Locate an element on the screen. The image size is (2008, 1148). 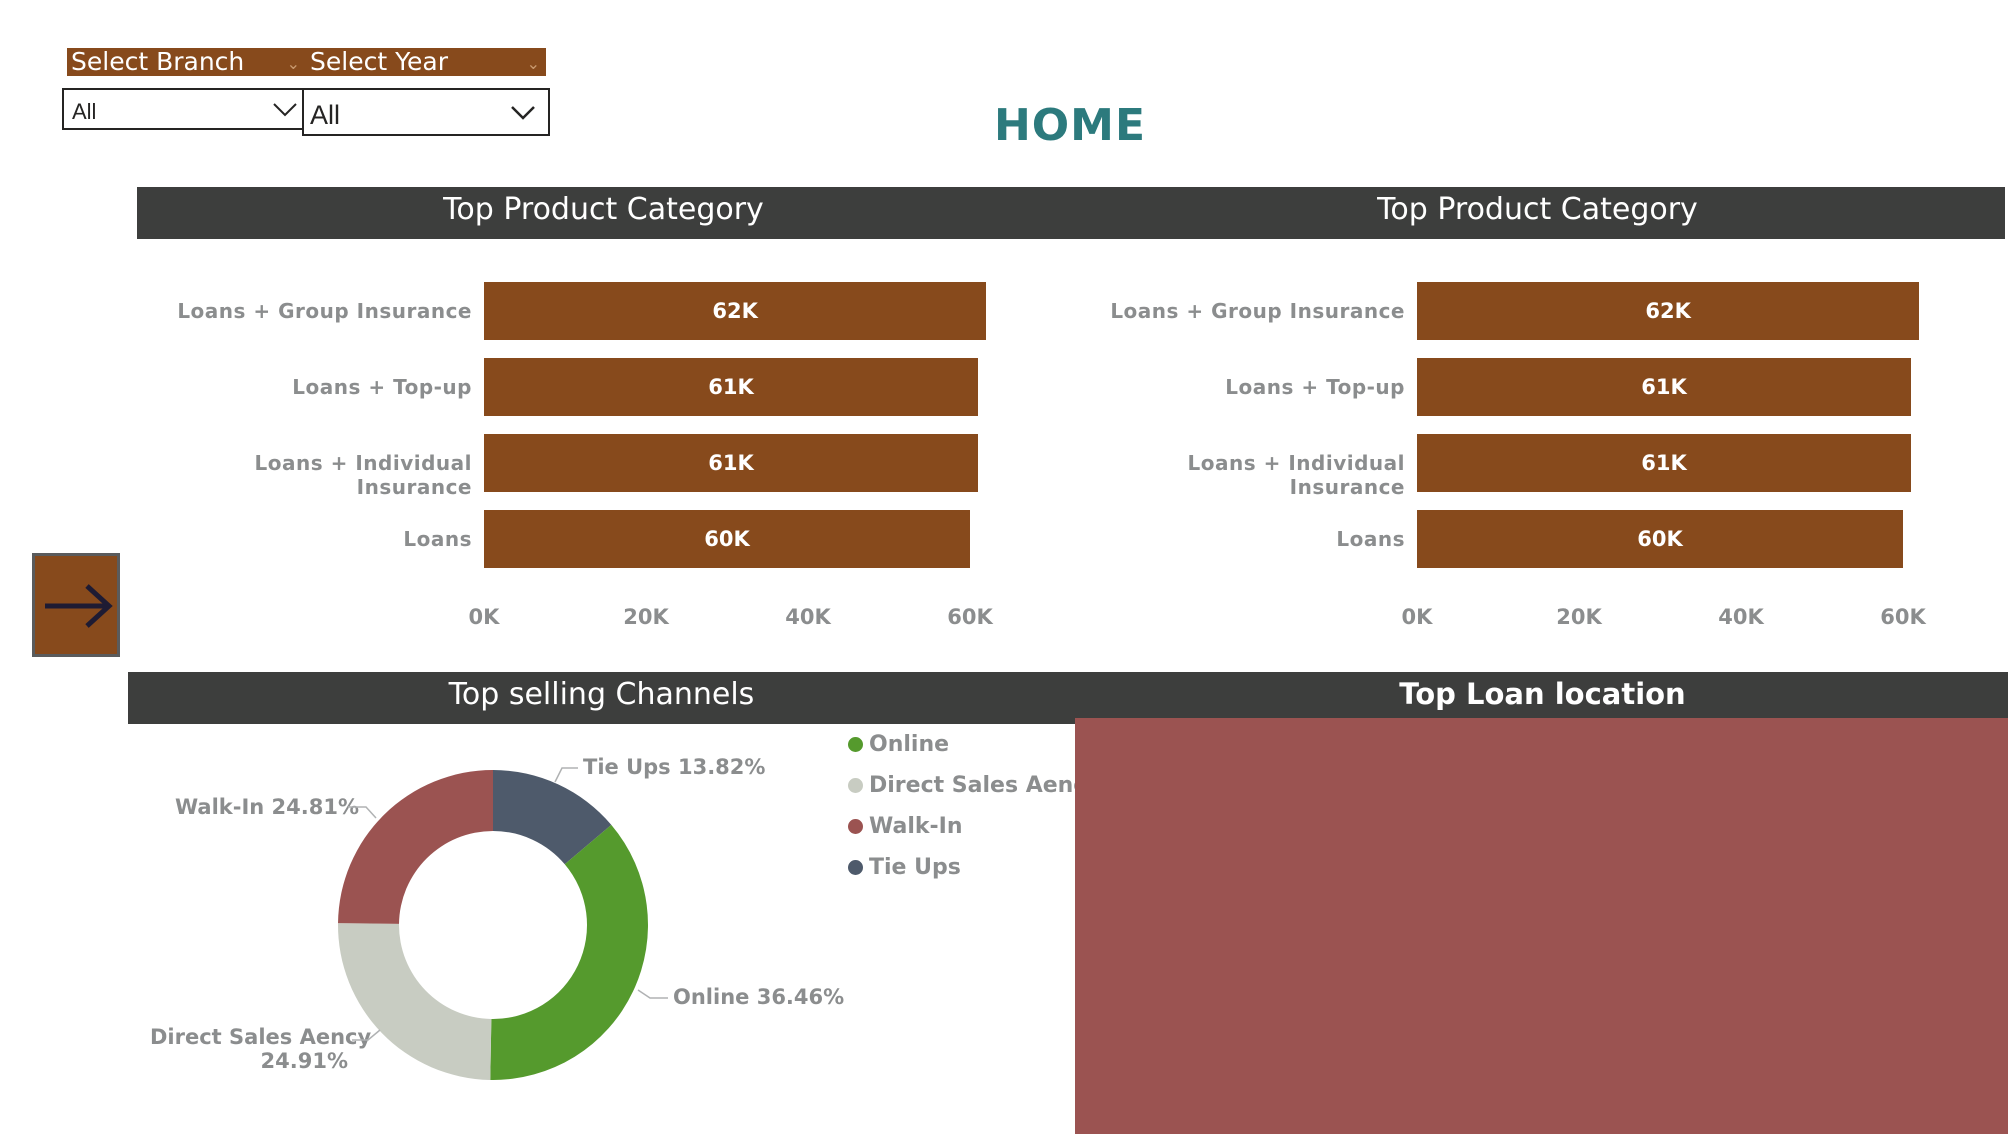
donut-label-walkin: Walk-In 24.81% is located at coordinates (267, 807).